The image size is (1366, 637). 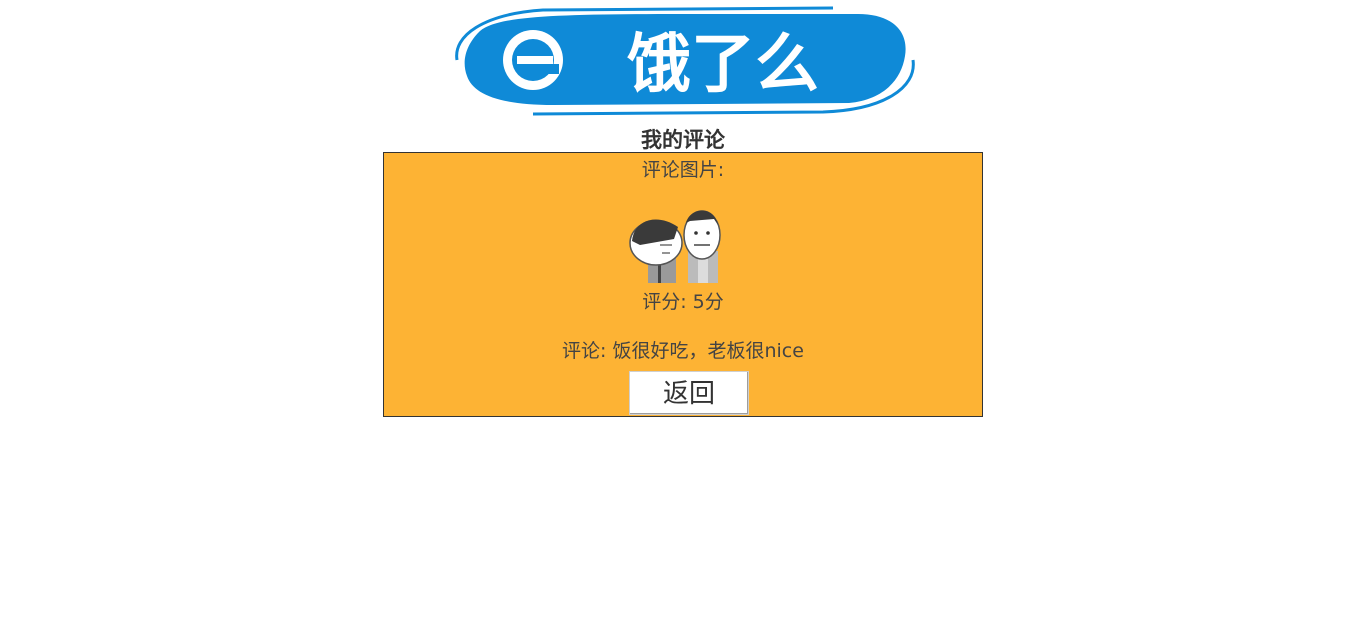 What do you see at coordinates (689, 393) in the screenshot?
I see `back-button: 返回` at bounding box center [689, 393].